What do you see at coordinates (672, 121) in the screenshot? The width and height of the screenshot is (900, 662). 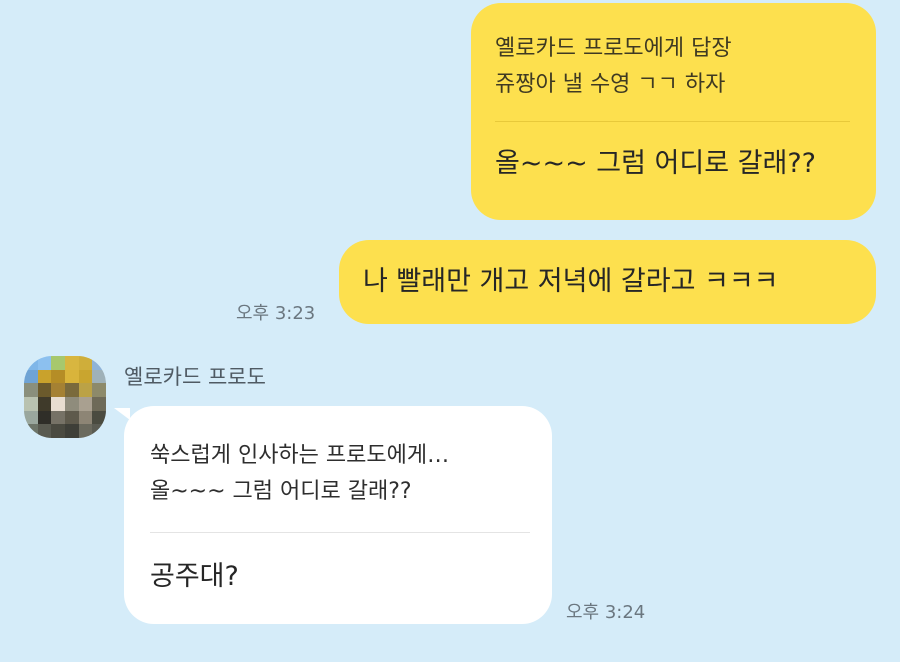 I see `reply-divider` at bounding box center [672, 121].